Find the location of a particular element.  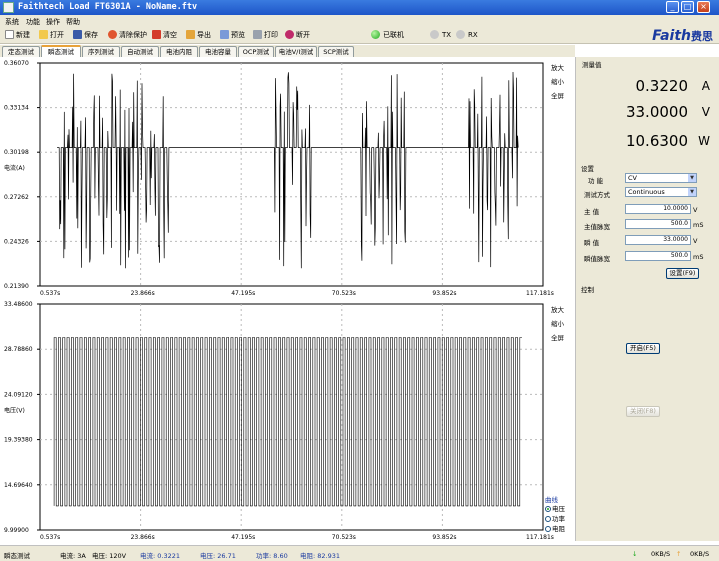

clear-button: 清空 is located at coordinates (164, 36).